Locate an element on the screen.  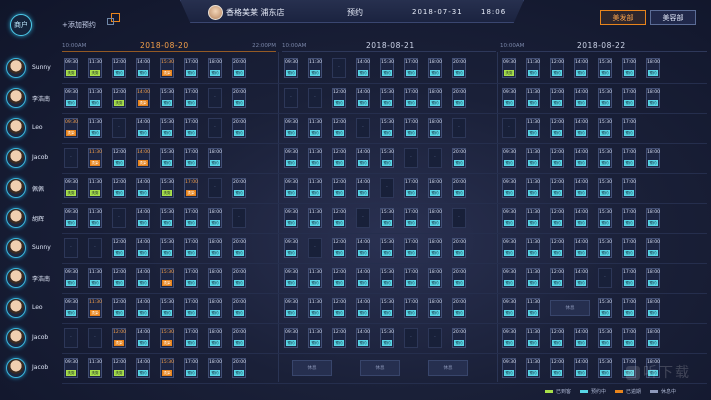
tab-beauty-department: 美容部 is located at coordinates (673, 17).